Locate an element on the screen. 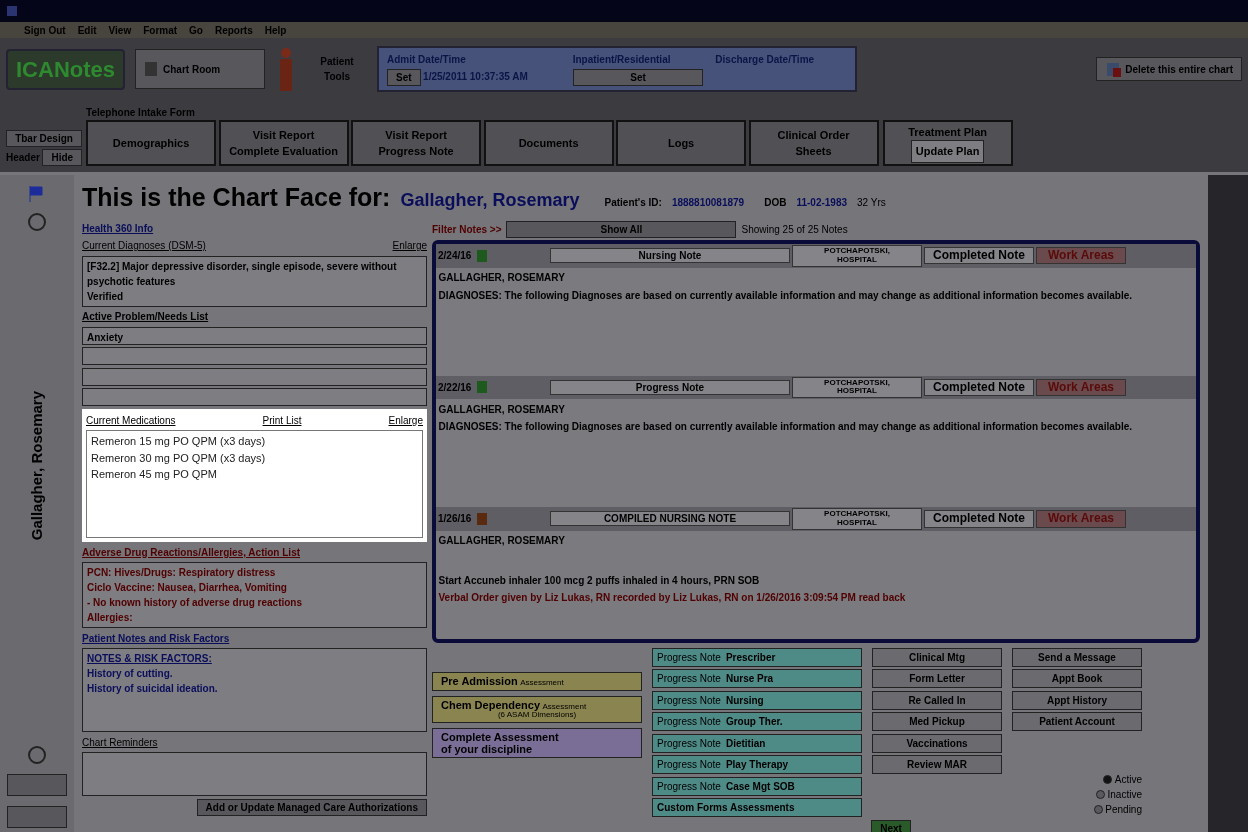 The width and height of the screenshot is (1248, 832). progress-note-button: Custom Forms Assessments is located at coordinates (757, 808).